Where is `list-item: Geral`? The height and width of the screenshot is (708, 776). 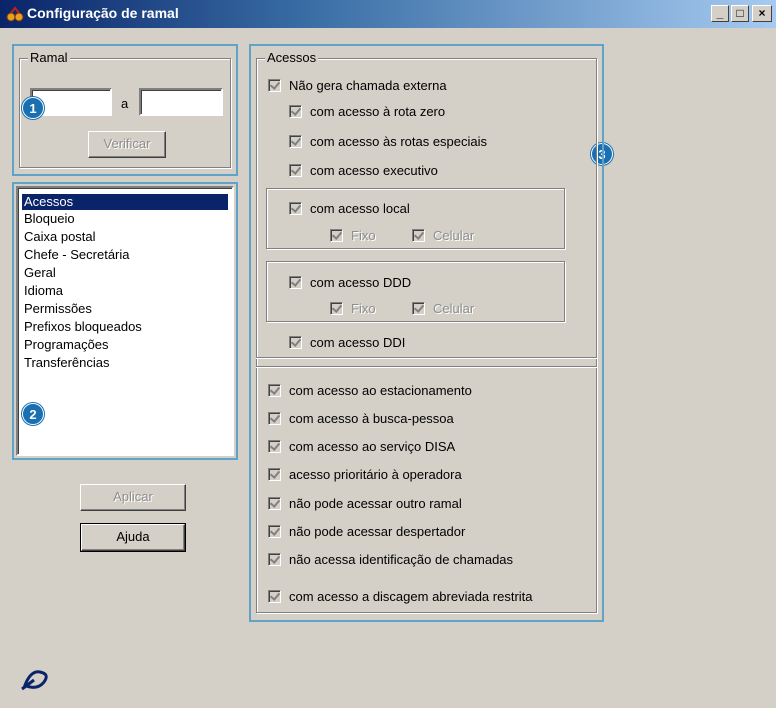
list-item: Geral is located at coordinates (40, 273).